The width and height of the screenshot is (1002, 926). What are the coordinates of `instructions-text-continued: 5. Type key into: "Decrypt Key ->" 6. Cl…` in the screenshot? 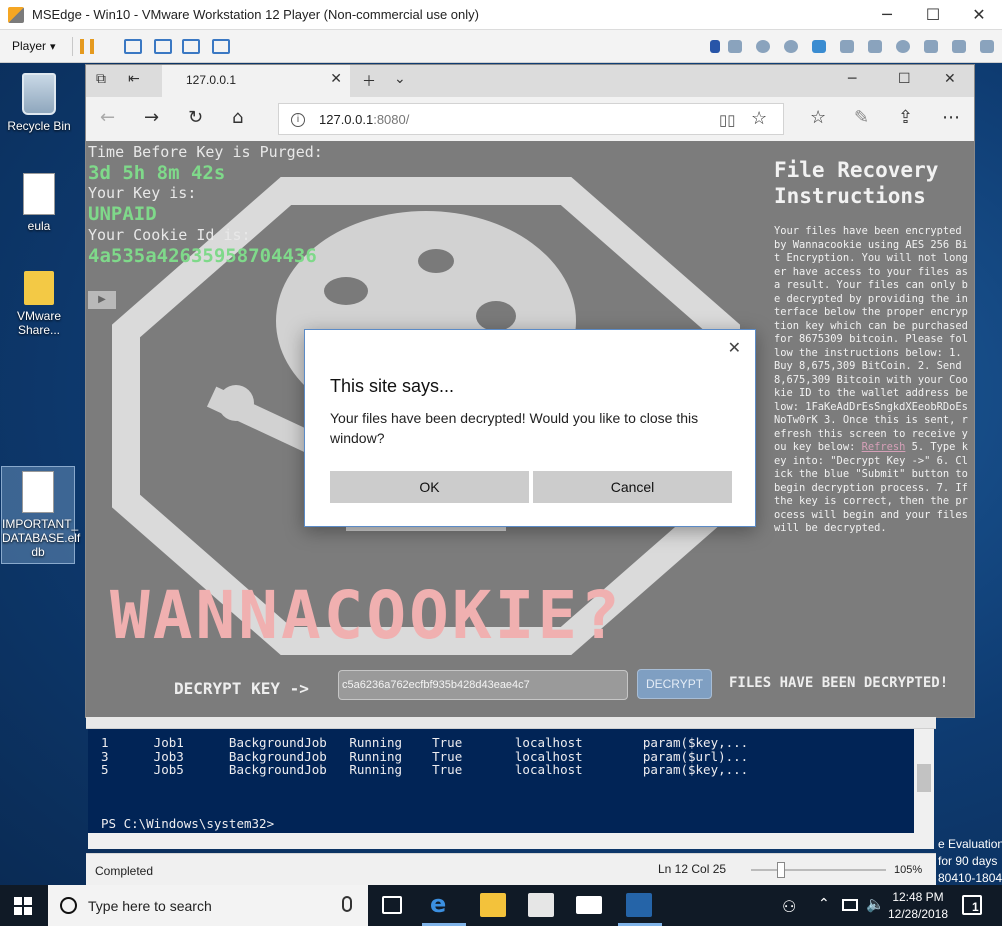 It's located at (871, 487).